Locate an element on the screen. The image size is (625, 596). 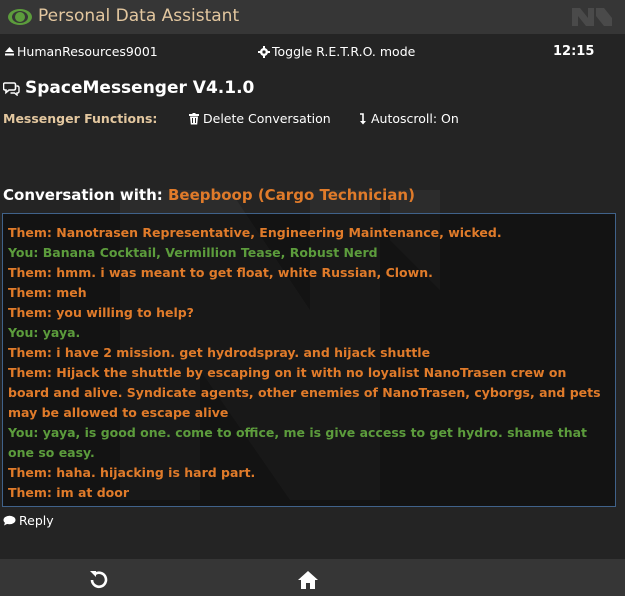
bottom-nav is located at coordinates (312, 577).